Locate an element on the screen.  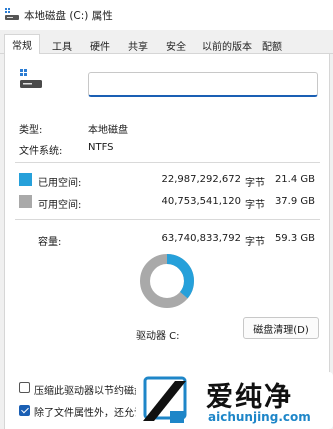
tab-security: 安全 is located at coordinates (176, 45).